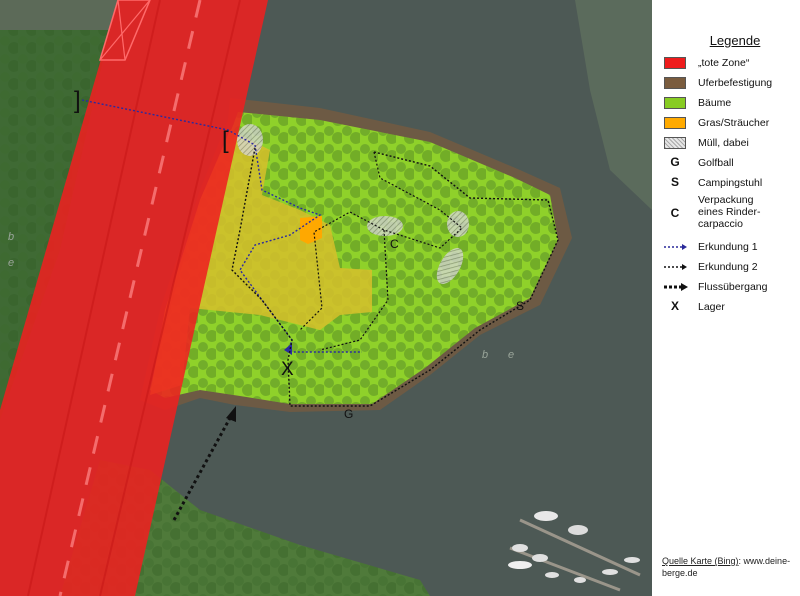  Describe the element at coordinates (731, 308) in the screenshot. I see `legend-item: X Lager` at that location.